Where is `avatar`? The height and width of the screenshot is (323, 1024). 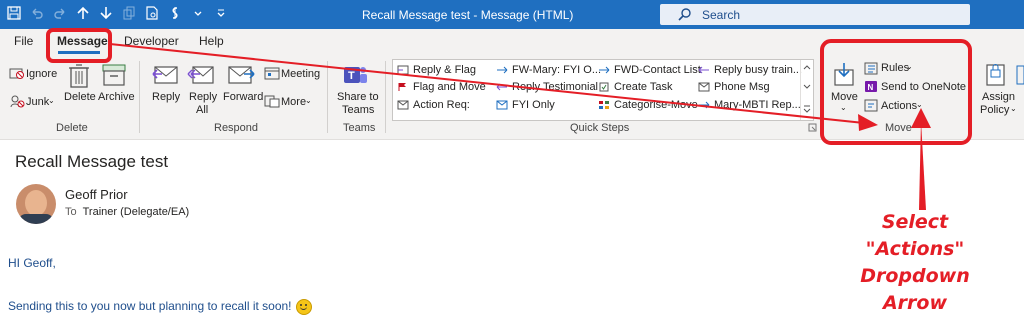 avatar is located at coordinates (36, 204).